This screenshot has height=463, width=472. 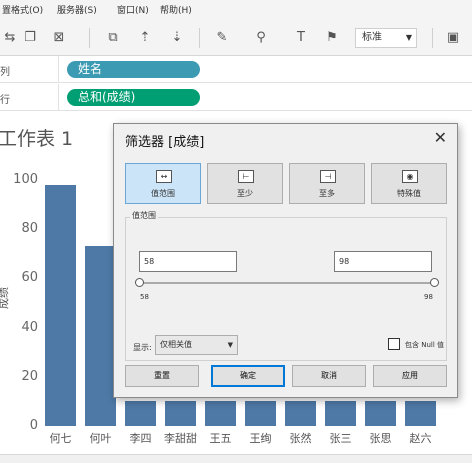 What do you see at coordinates (453, 38) in the screenshot?
I see `show-me-icon: ▣` at bounding box center [453, 38].